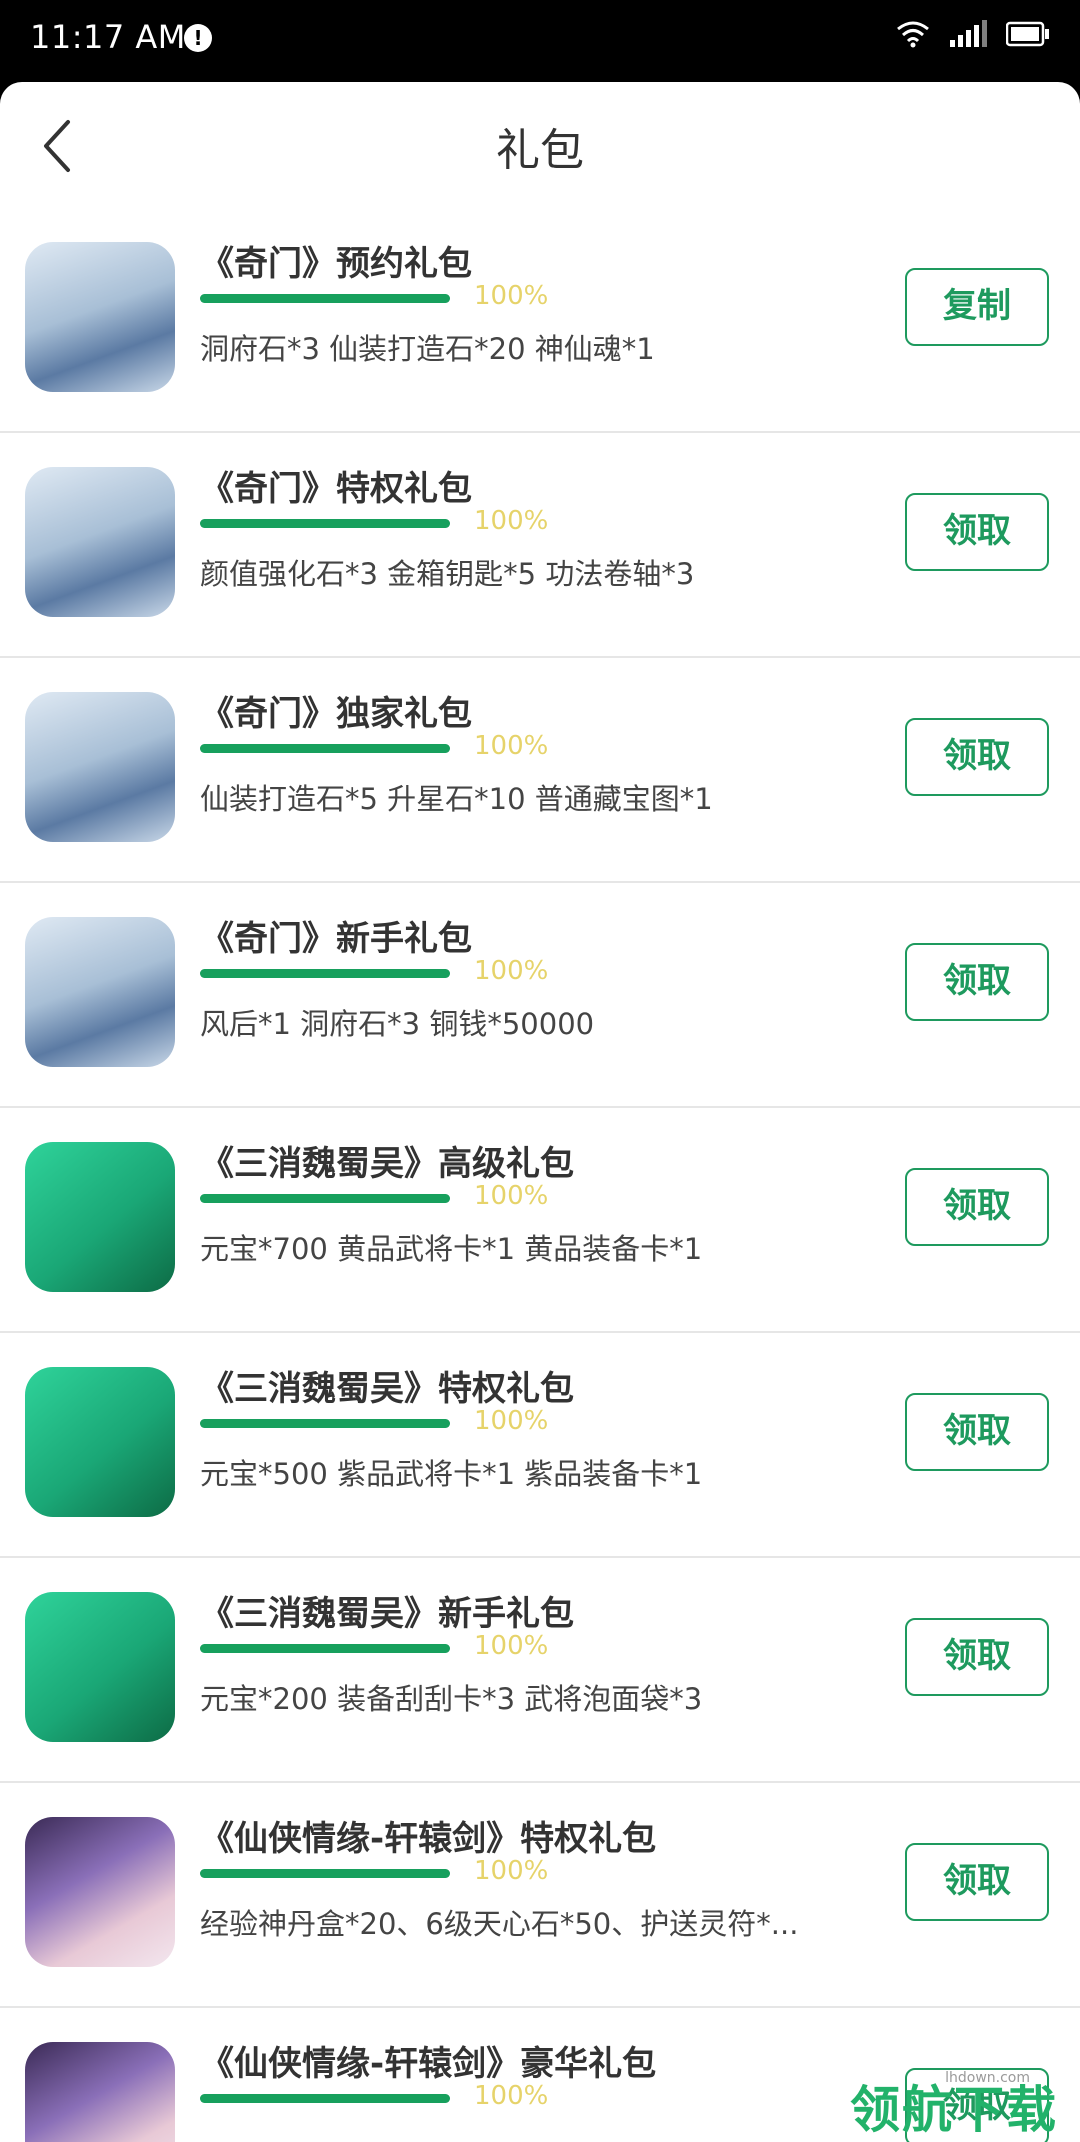 This screenshot has width=1080, height=2142. Describe the element at coordinates (336, 714) in the screenshot. I see `gift-title: 《奇门》独家礼包` at that location.